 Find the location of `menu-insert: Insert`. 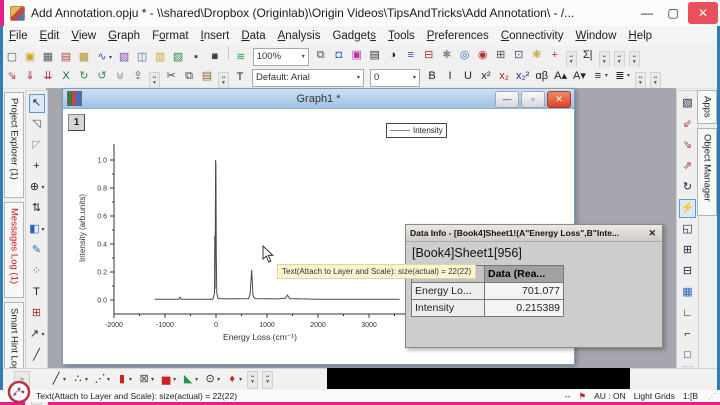

menu-insert: Insert is located at coordinates (215, 36).